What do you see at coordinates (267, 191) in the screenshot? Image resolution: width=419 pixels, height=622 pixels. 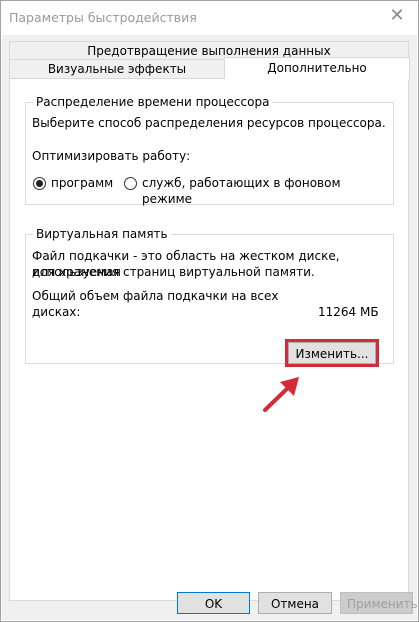 I see `background-services-radio-label: служб, работающих в фоновом режиме` at bounding box center [267, 191].